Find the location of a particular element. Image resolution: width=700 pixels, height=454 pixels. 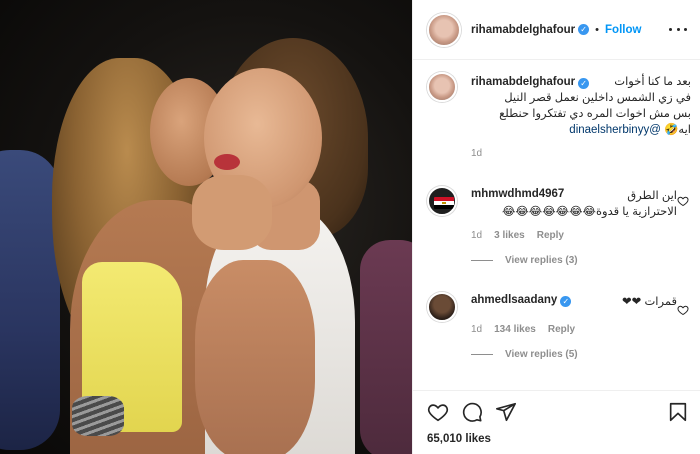

author-avatar is located at coordinates (444, 29).